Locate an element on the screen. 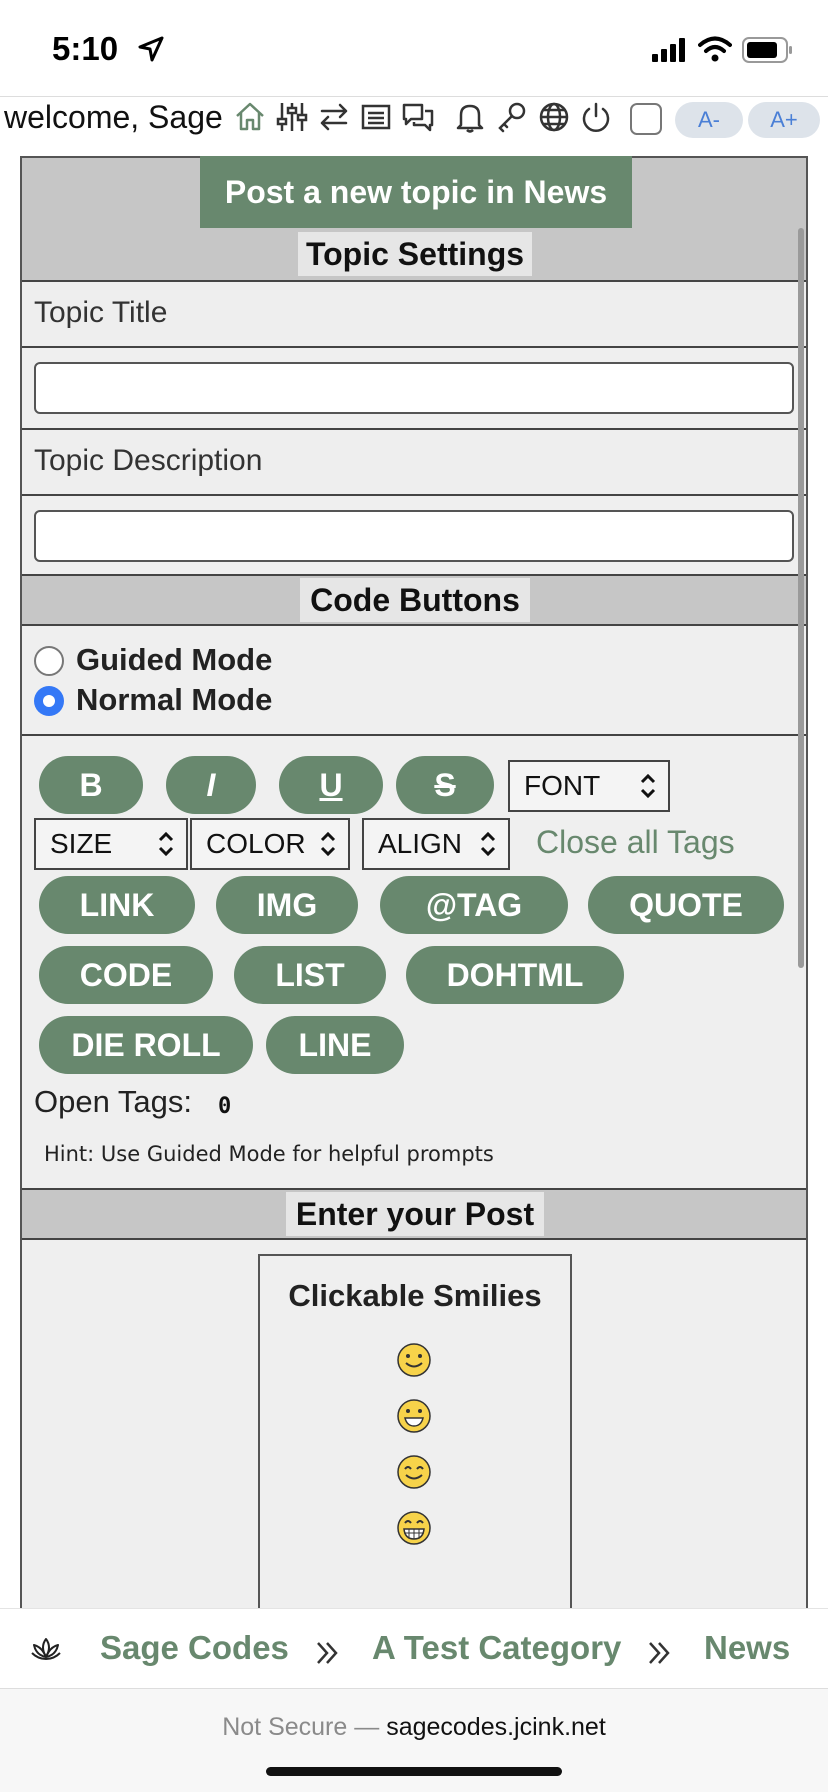 This screenshot has height=1792, width=828. dohtml-button: DOHTML is located at coordinates (515, 975).